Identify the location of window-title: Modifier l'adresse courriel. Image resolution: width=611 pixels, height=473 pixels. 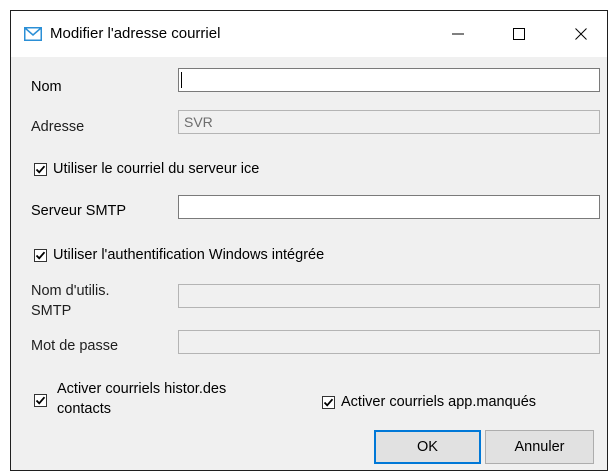
(135, 33).